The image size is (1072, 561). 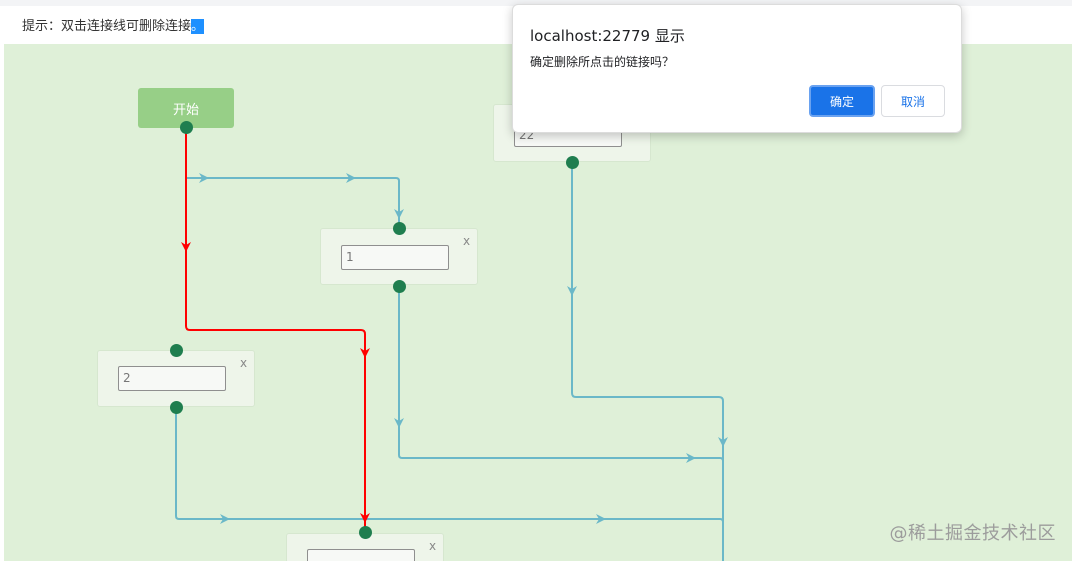 I want to click on flow-node-1: 1 x, so click(x=399, y=256).